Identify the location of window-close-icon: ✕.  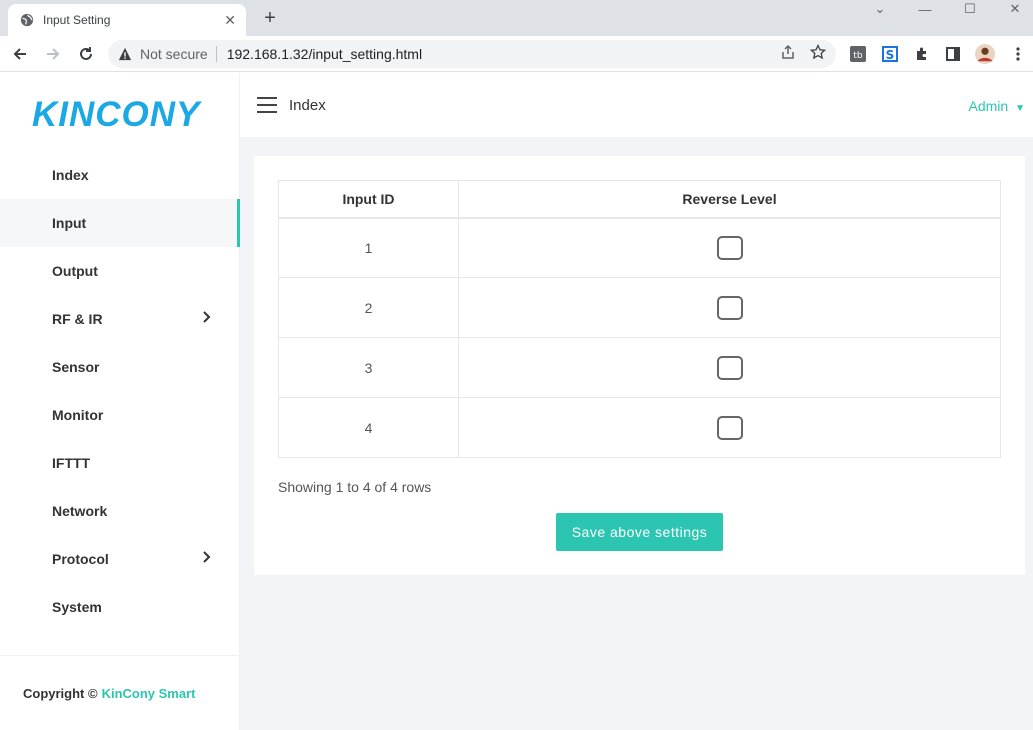
(1015, 9).